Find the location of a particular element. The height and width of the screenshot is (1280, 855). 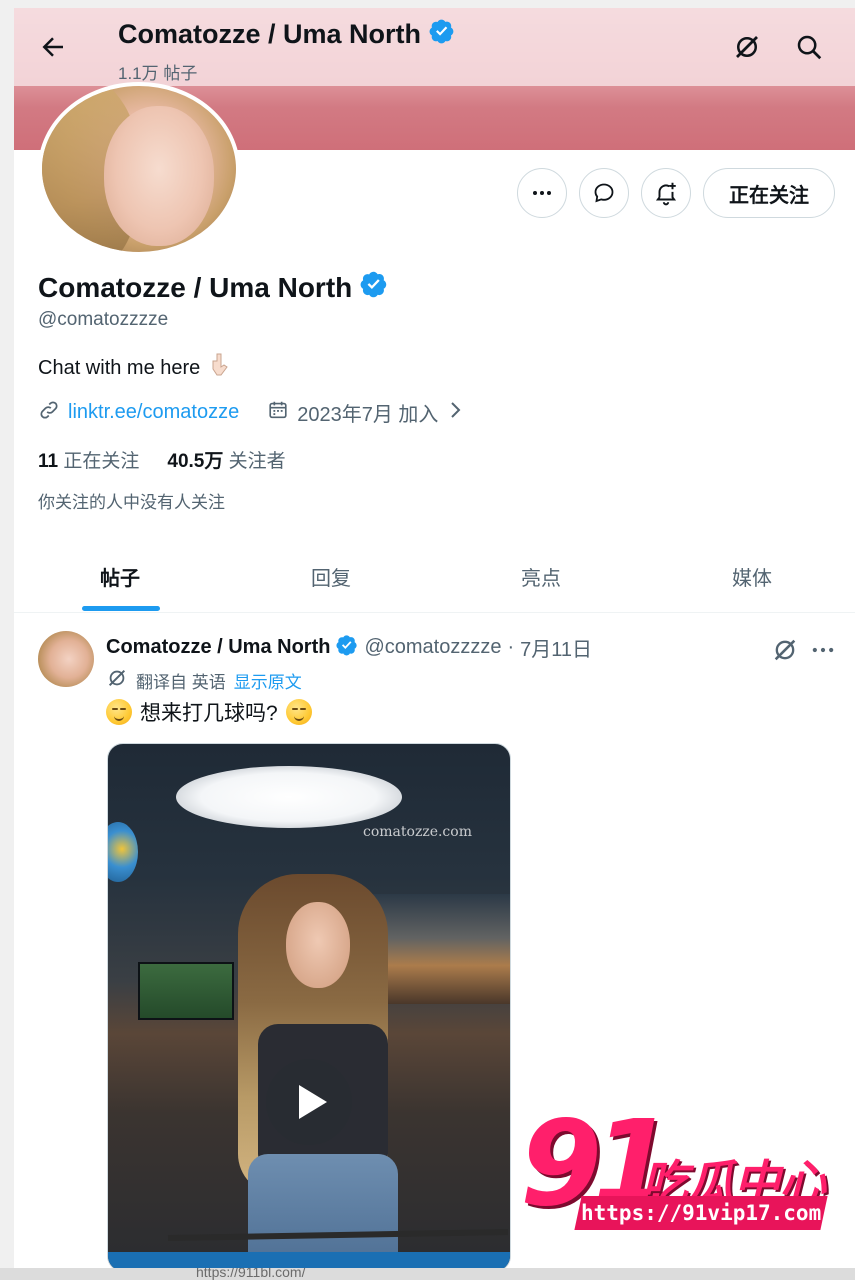

tab-media: 媒体 is located at coordinates (752, 576).